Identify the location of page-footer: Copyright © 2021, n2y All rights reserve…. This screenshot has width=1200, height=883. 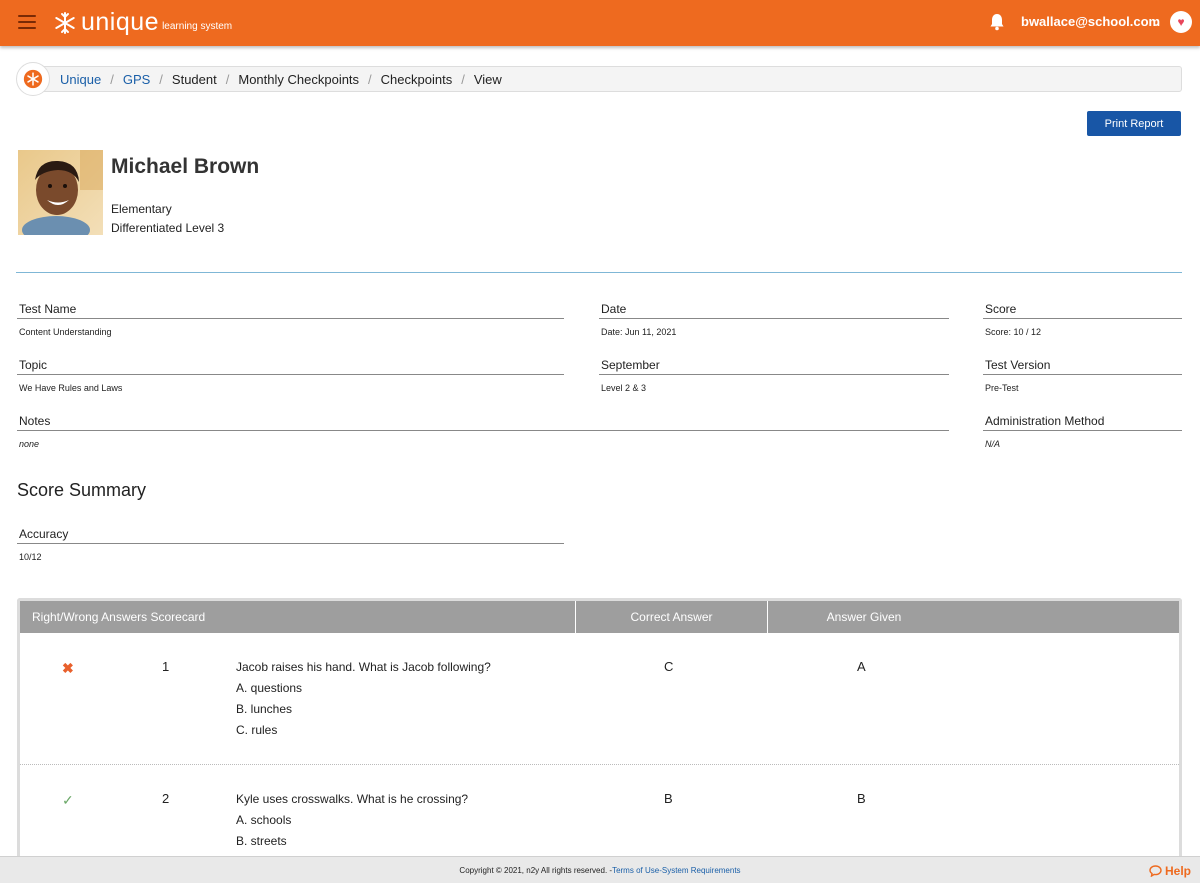
(600, 869).